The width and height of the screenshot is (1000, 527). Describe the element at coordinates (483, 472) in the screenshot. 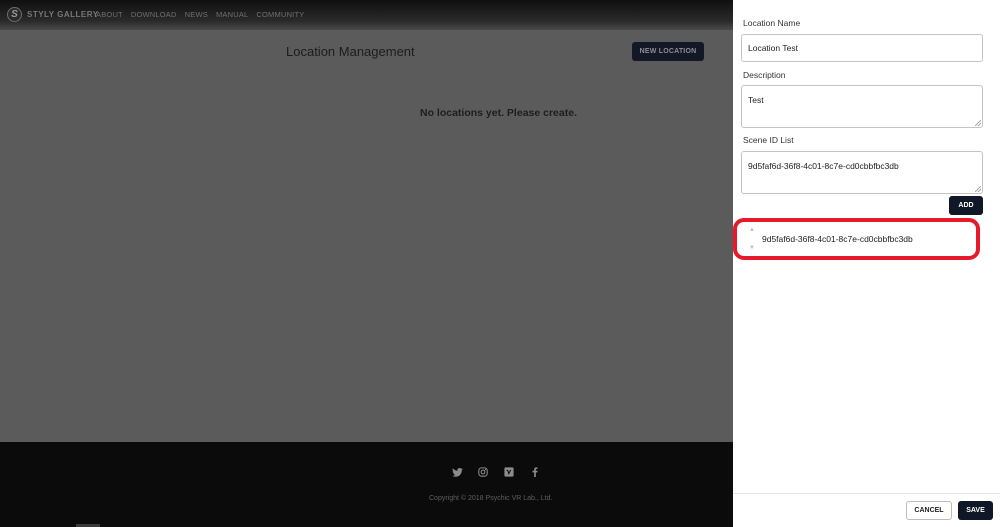

I see `instagram-icon` at that location.